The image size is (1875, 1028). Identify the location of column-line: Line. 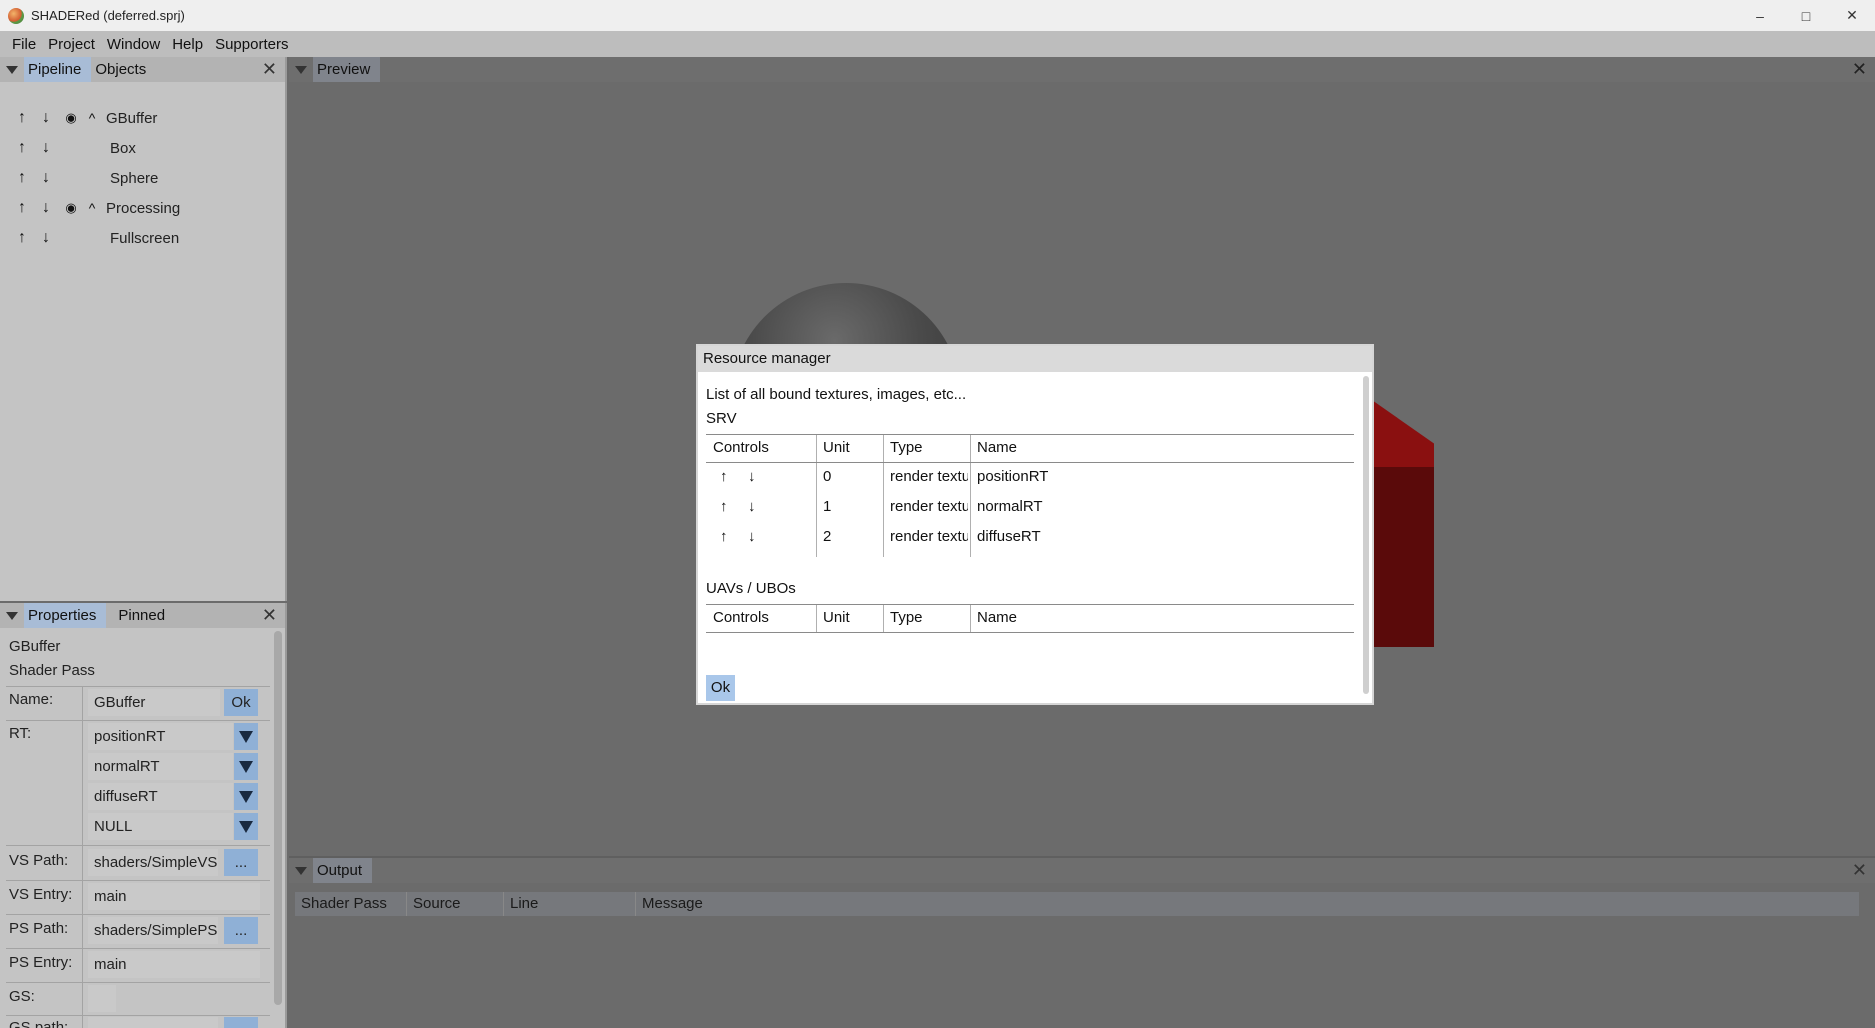
(570, 904).